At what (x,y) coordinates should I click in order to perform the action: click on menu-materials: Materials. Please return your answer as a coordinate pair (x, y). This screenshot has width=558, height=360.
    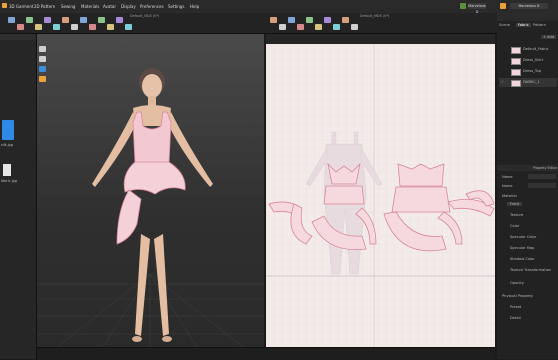
    Looking at the image, I should click on (90, 6).